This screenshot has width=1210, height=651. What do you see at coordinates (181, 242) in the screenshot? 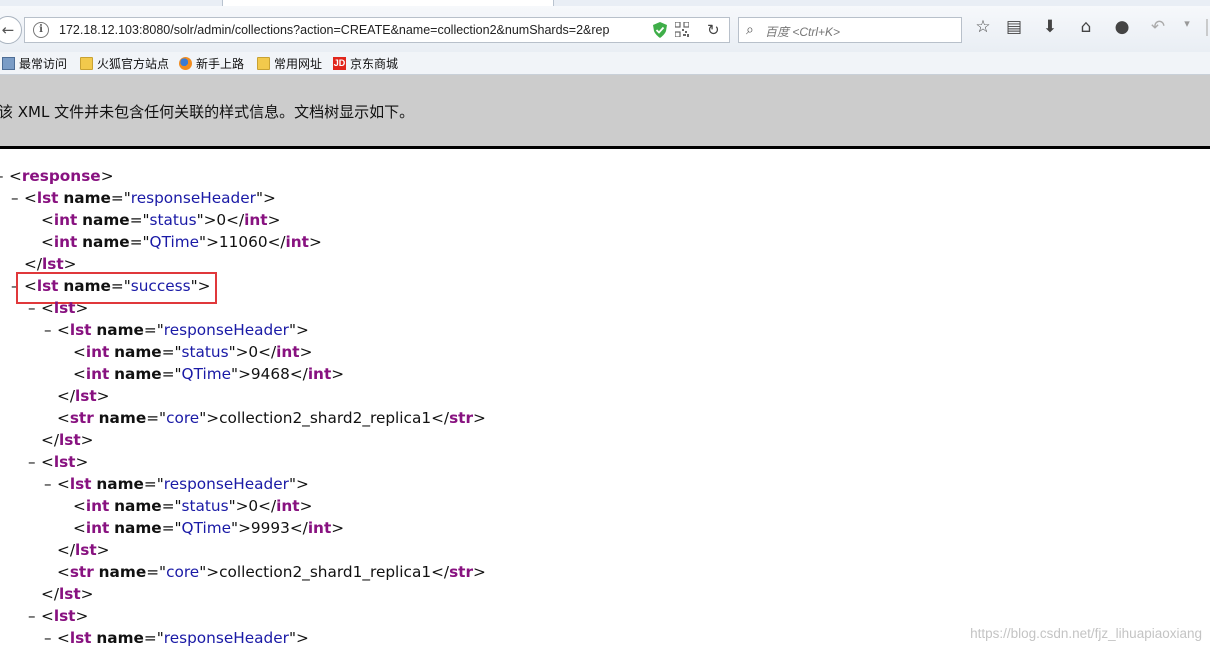
I see `xml-line: <int name="QTime">11060</int>` at bounding box center [181, 242].